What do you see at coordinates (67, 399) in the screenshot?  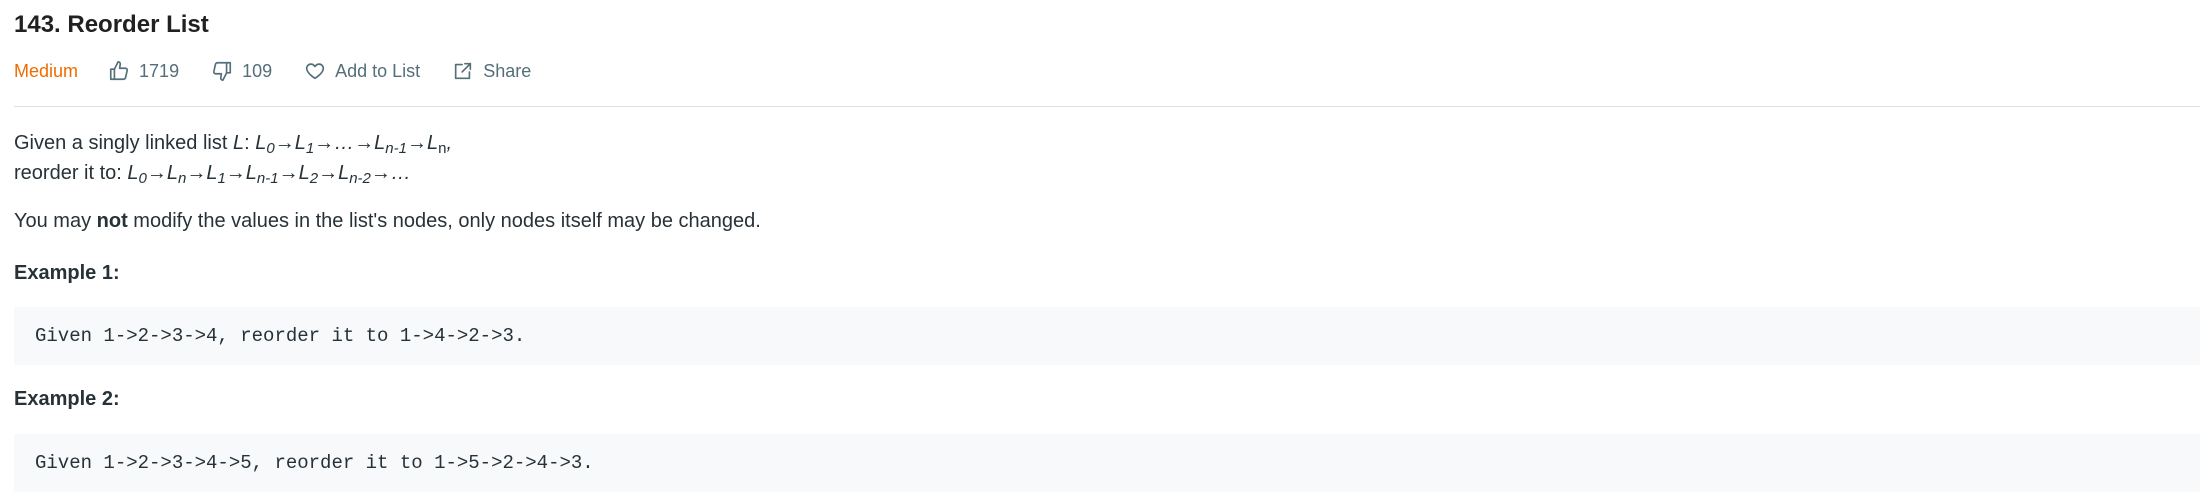 I see `example-heading: Example 2:` at bounding box center [67, 399].